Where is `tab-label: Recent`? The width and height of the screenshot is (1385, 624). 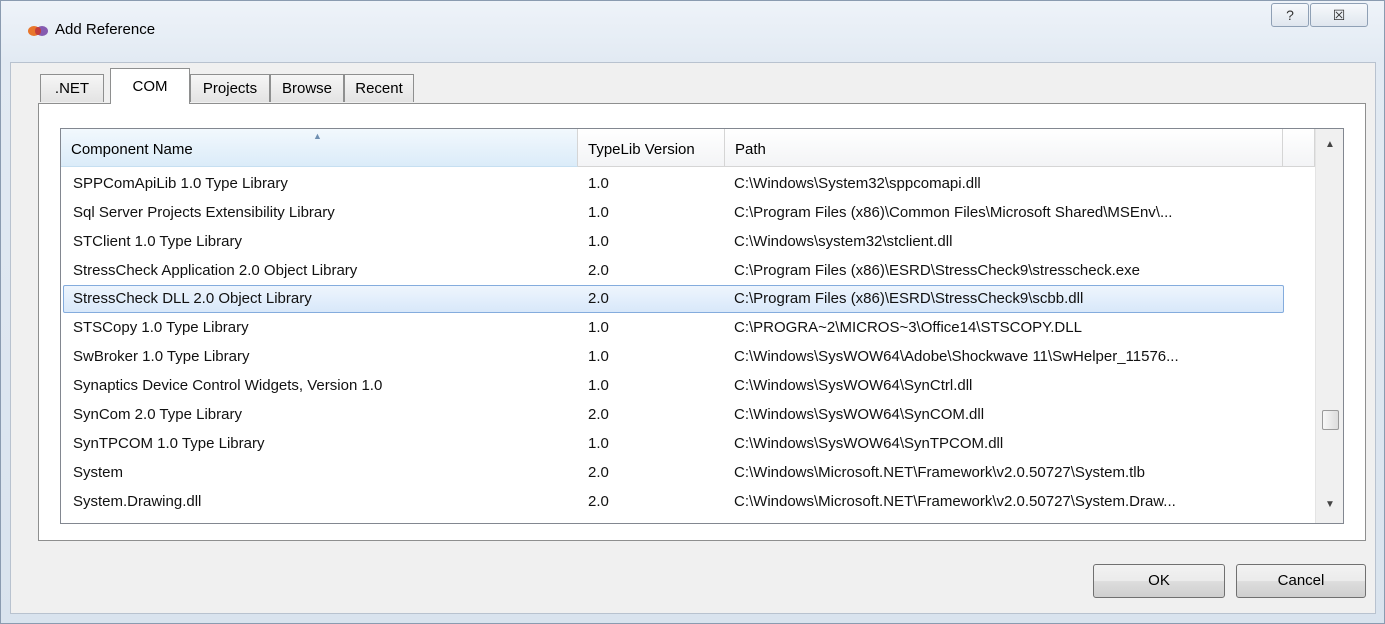 tab-label: Recent is located at coordinates (379, 88).